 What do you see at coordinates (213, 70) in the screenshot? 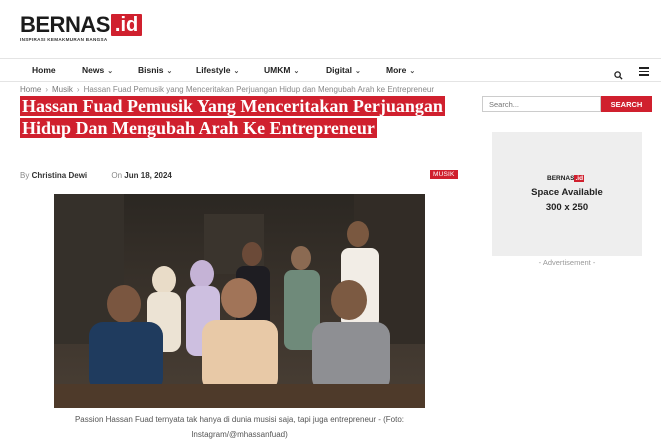
I see `nav-item-label: Lifestyle` at bounding box center [213, 70].